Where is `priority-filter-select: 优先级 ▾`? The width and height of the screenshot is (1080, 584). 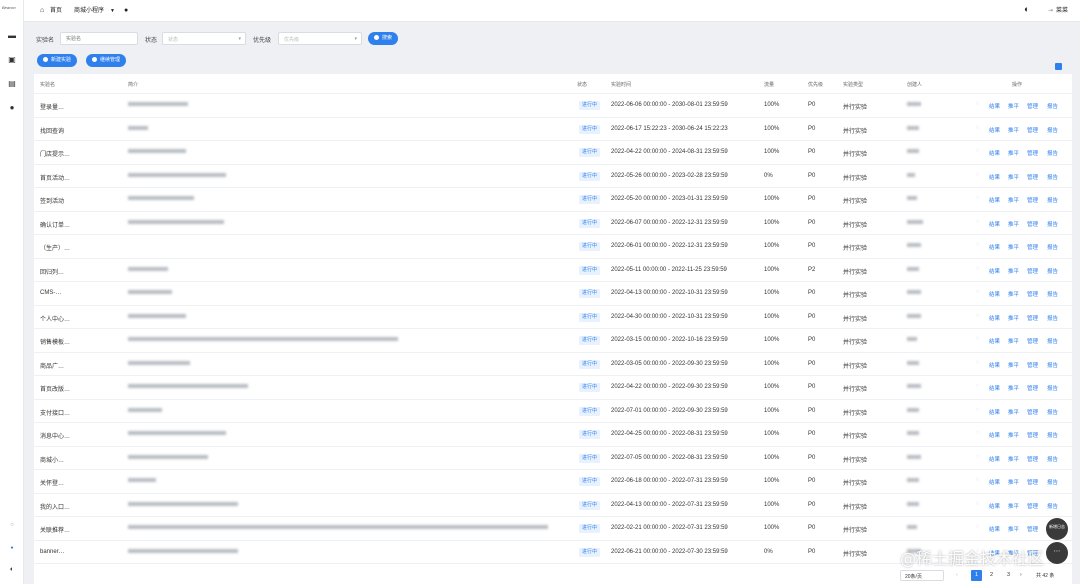
priority-filter-select: 优先级 ▾ is located at coordinates (320, 38).